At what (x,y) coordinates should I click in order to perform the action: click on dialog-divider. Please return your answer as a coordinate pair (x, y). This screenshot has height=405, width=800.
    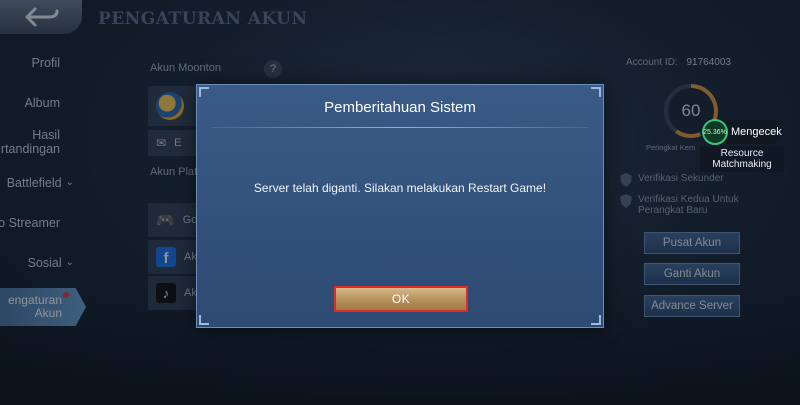
    Looking at the image, I should click on (400, 127).